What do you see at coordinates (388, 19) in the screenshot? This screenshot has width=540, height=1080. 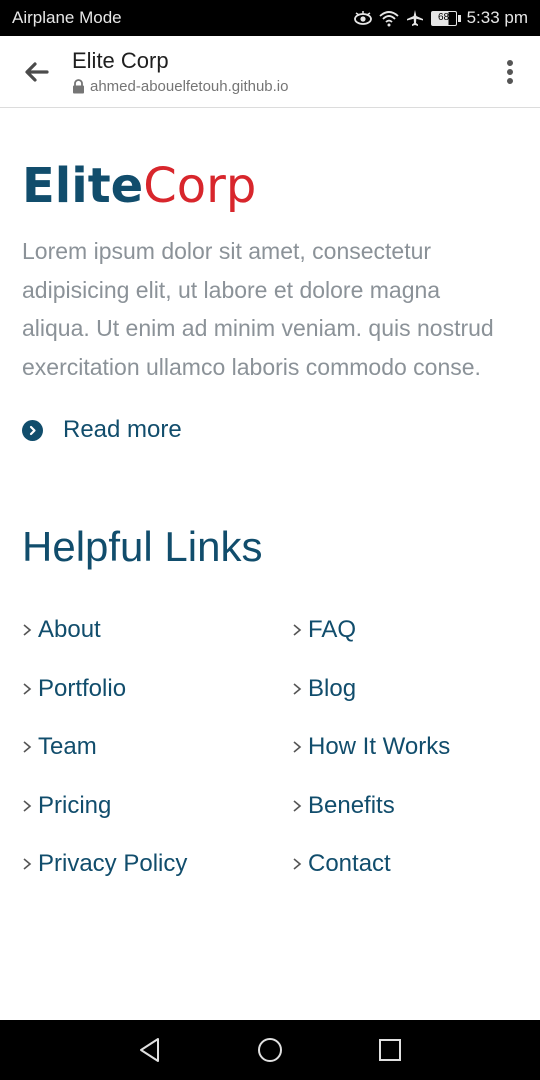 I see `wifi-icon` at bounding box center [388, 19].